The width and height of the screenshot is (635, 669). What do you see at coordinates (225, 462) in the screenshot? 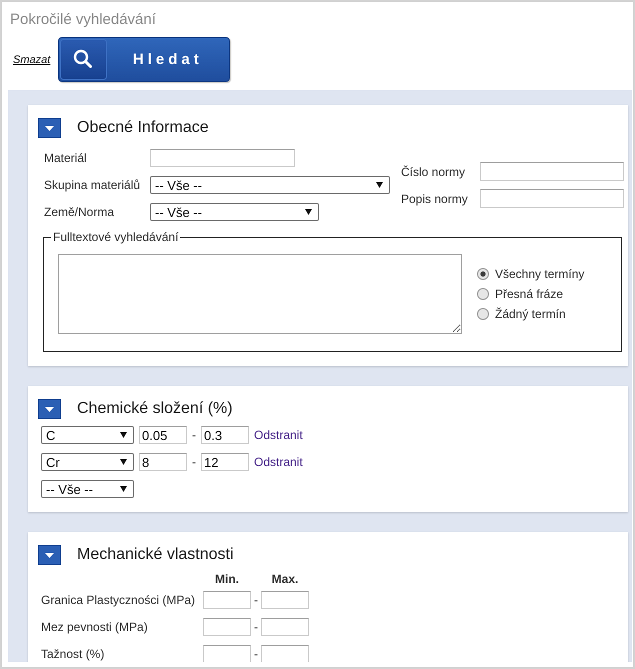
I see `max-field: 12` at bounding box center [225, 462].